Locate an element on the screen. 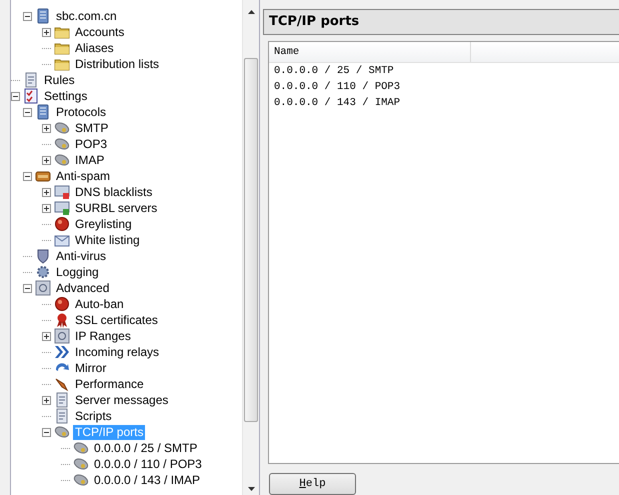 The image size is (619, 495). tree-item: Anti-virus is located at coordinates (81, 256).